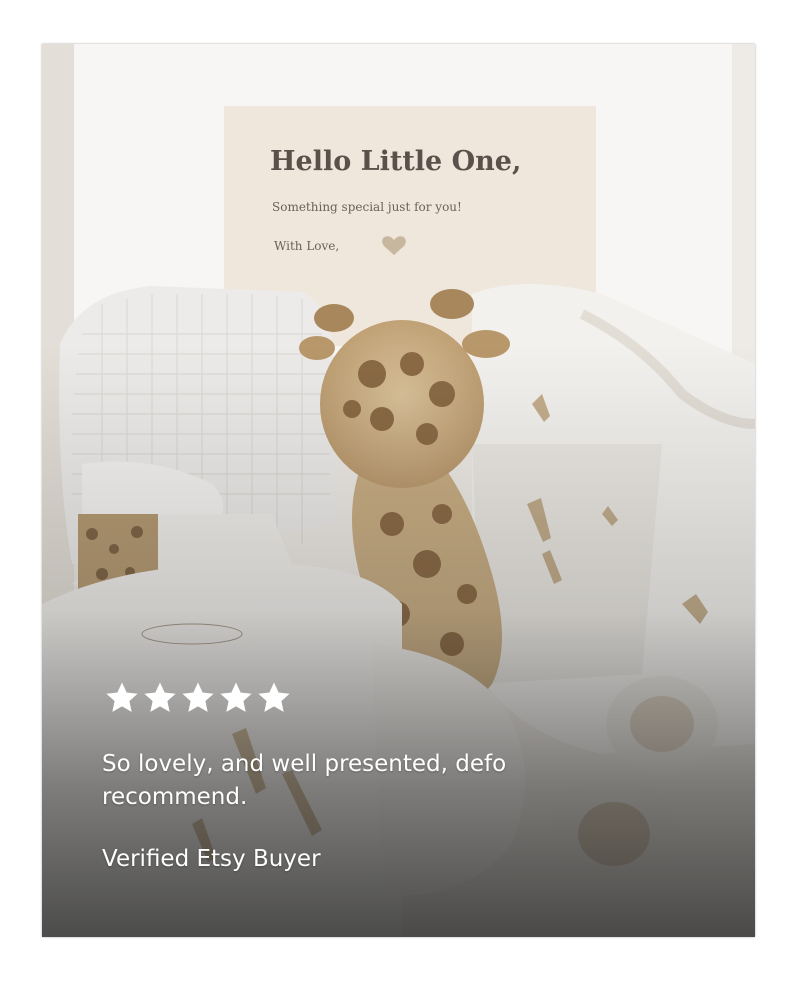 The width and height of the screenshot is (794, 989). I want to click on rating-stars, so click(198, 698).